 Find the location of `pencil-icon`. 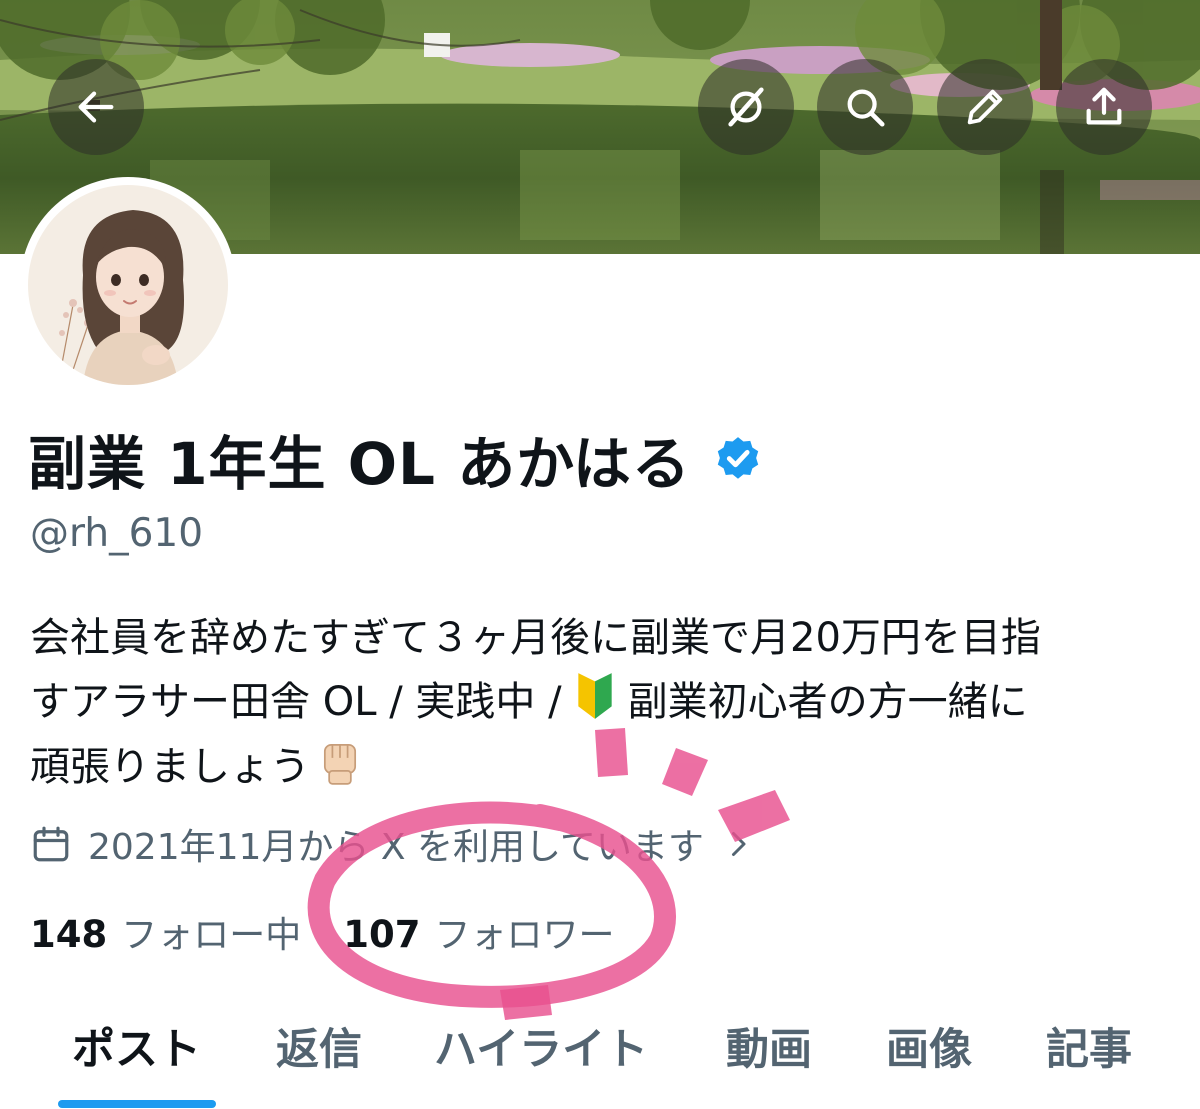

pencil-icon is located at coordinates (985, 107).